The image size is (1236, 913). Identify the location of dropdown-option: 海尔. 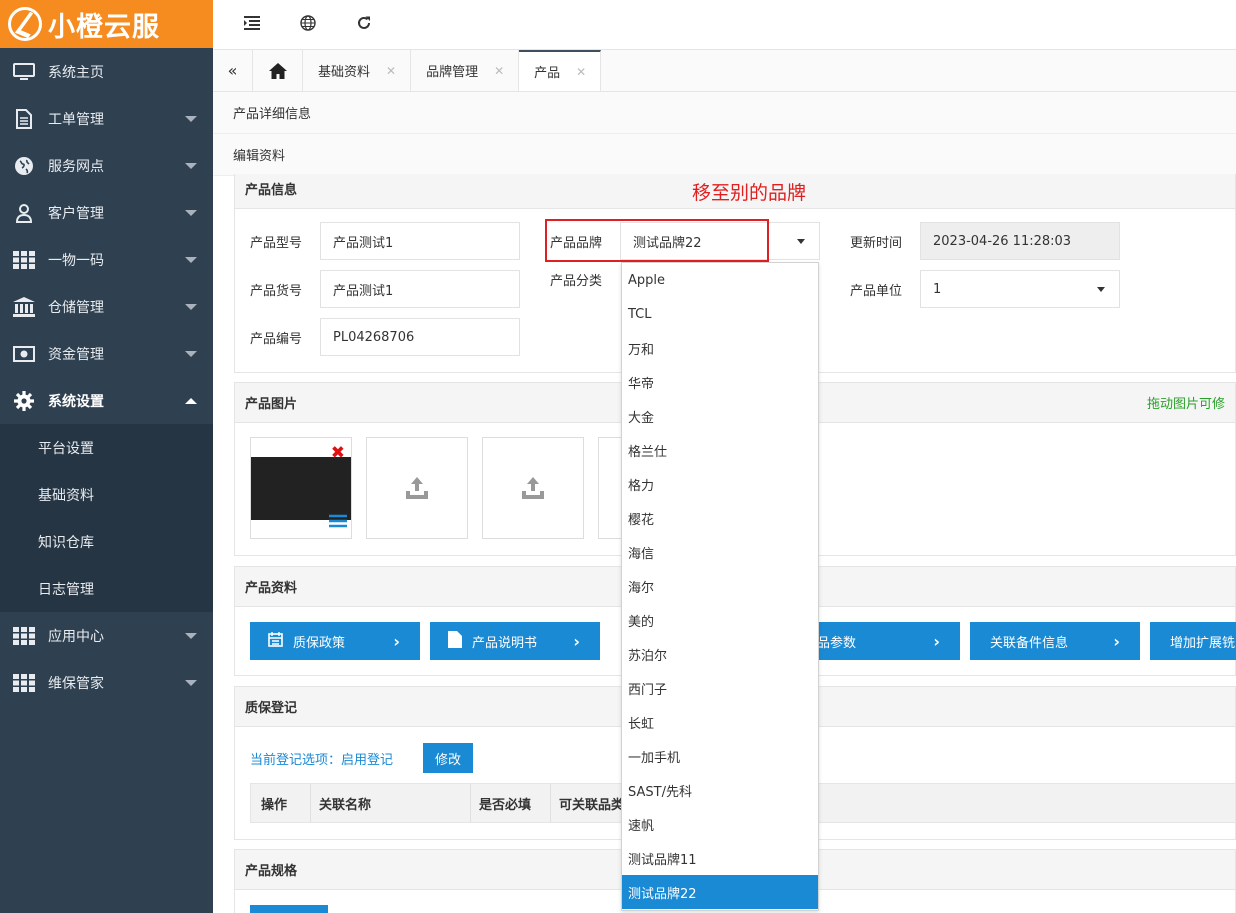
(720, 586).